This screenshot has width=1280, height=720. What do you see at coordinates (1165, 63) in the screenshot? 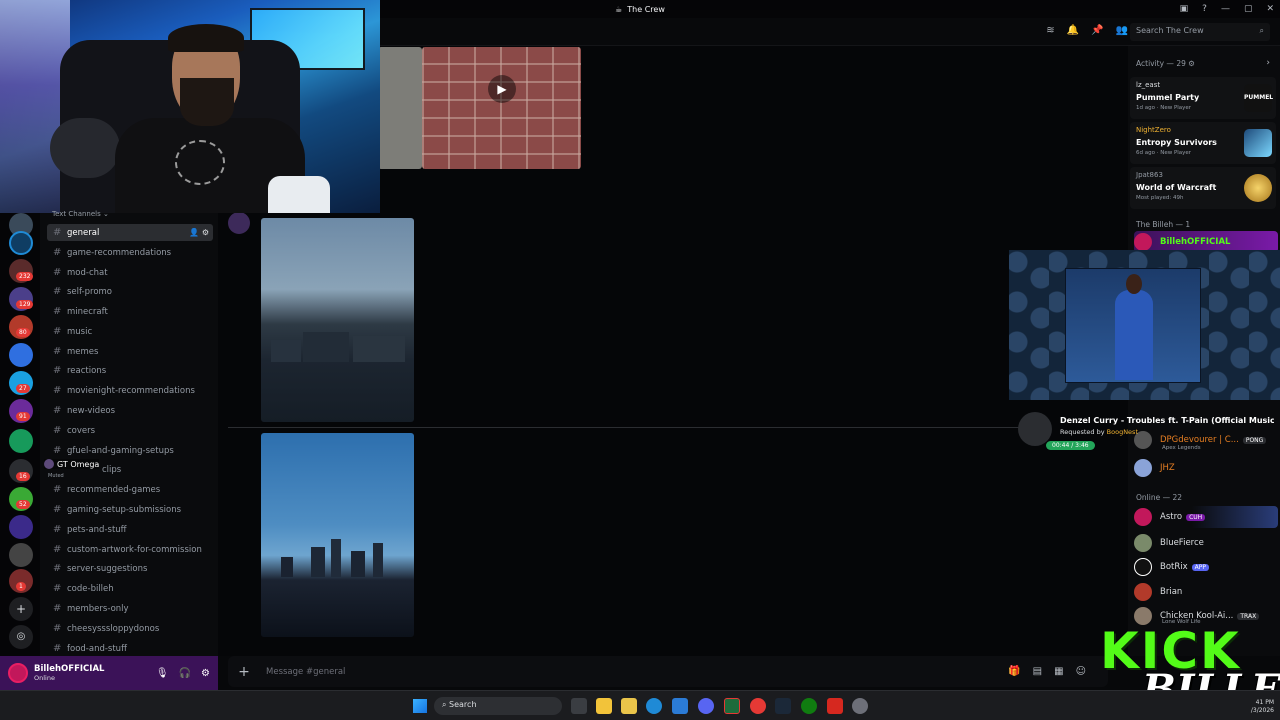
I see `activity-header: Activity — 29 ⚙` at bounding box center [1165, 63].